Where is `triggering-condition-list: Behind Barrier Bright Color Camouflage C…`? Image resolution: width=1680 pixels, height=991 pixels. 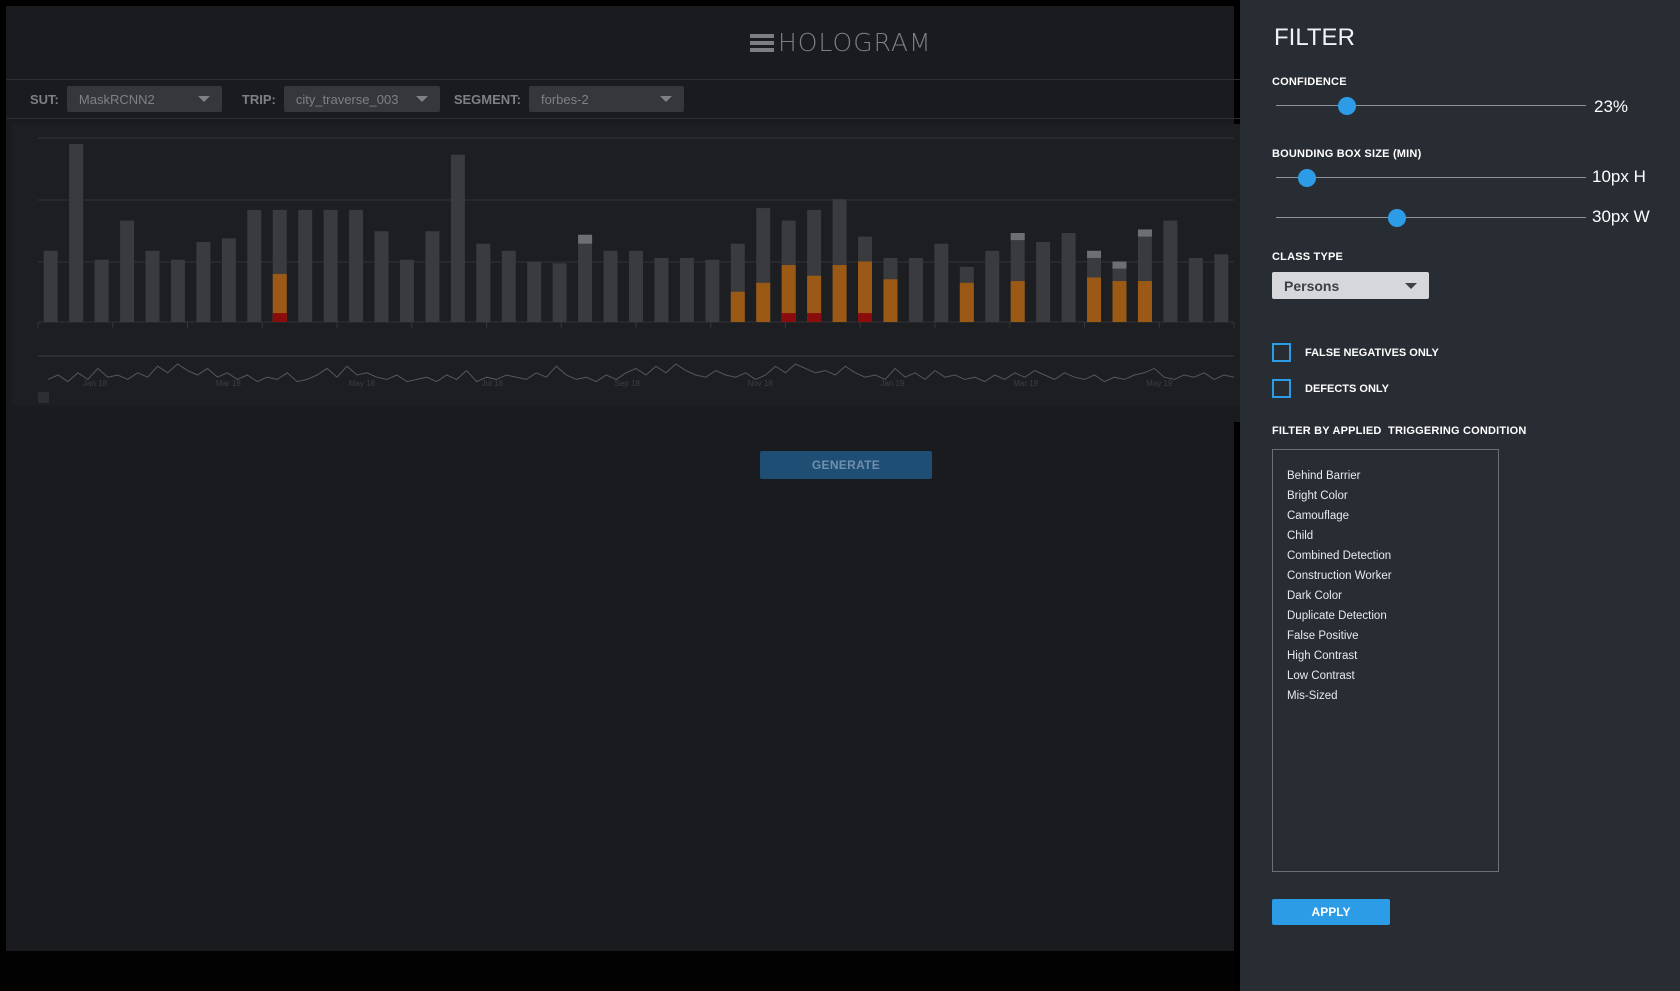 triggering-condition-list: Behind Barrier Bright Color Camouflage C… is located at coordinates (1385, 660).